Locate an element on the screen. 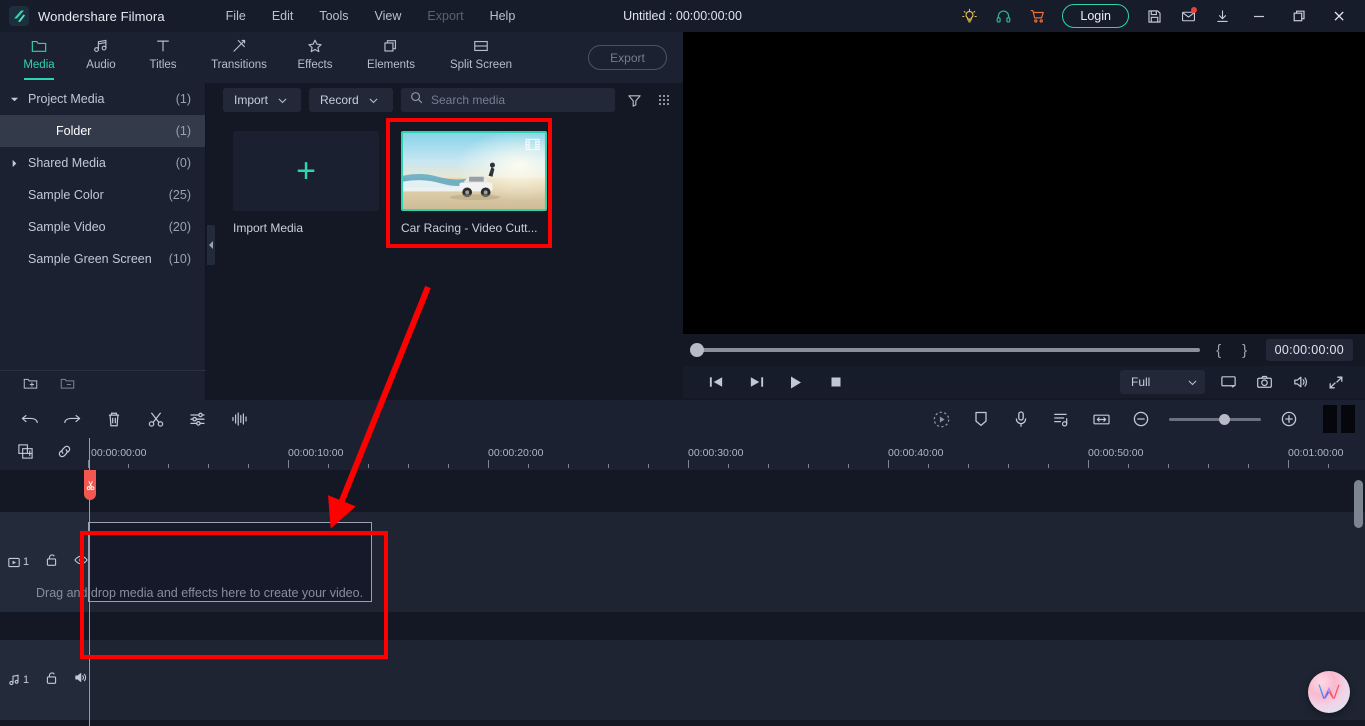  snapshot-screen-icon is located at coordinates (1228, 382).